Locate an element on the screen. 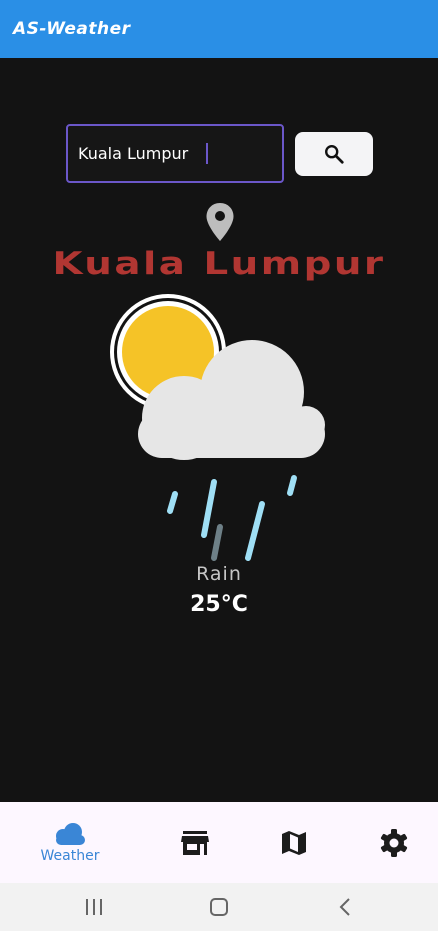 Image resolution: width=438 pixels, height=931 pixels. system-navigation-bar is located at coordinates (219, 907).